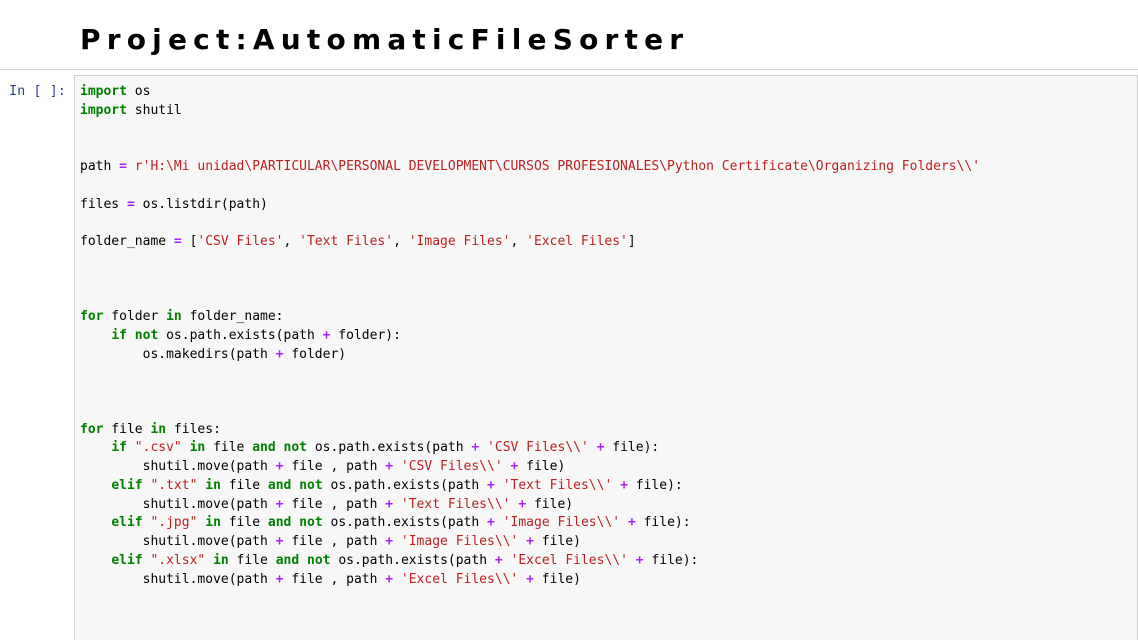 This screenshot has height=640, width=1138. What do you see at coordinates (530, 430) in the screenshot?
I see `code-line: for file in files:` at bounding box center [530, 430].